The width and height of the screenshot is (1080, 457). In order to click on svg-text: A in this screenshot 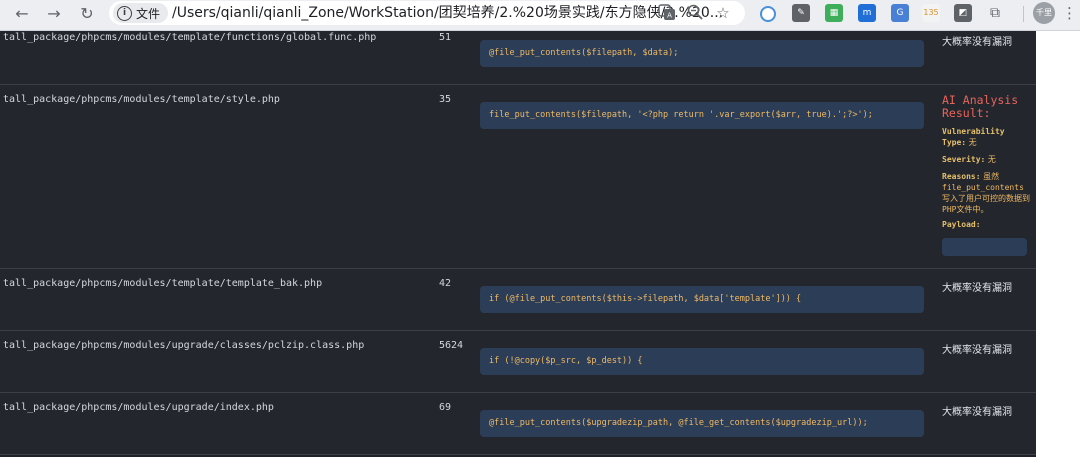, I will do `click(669, 16)`.